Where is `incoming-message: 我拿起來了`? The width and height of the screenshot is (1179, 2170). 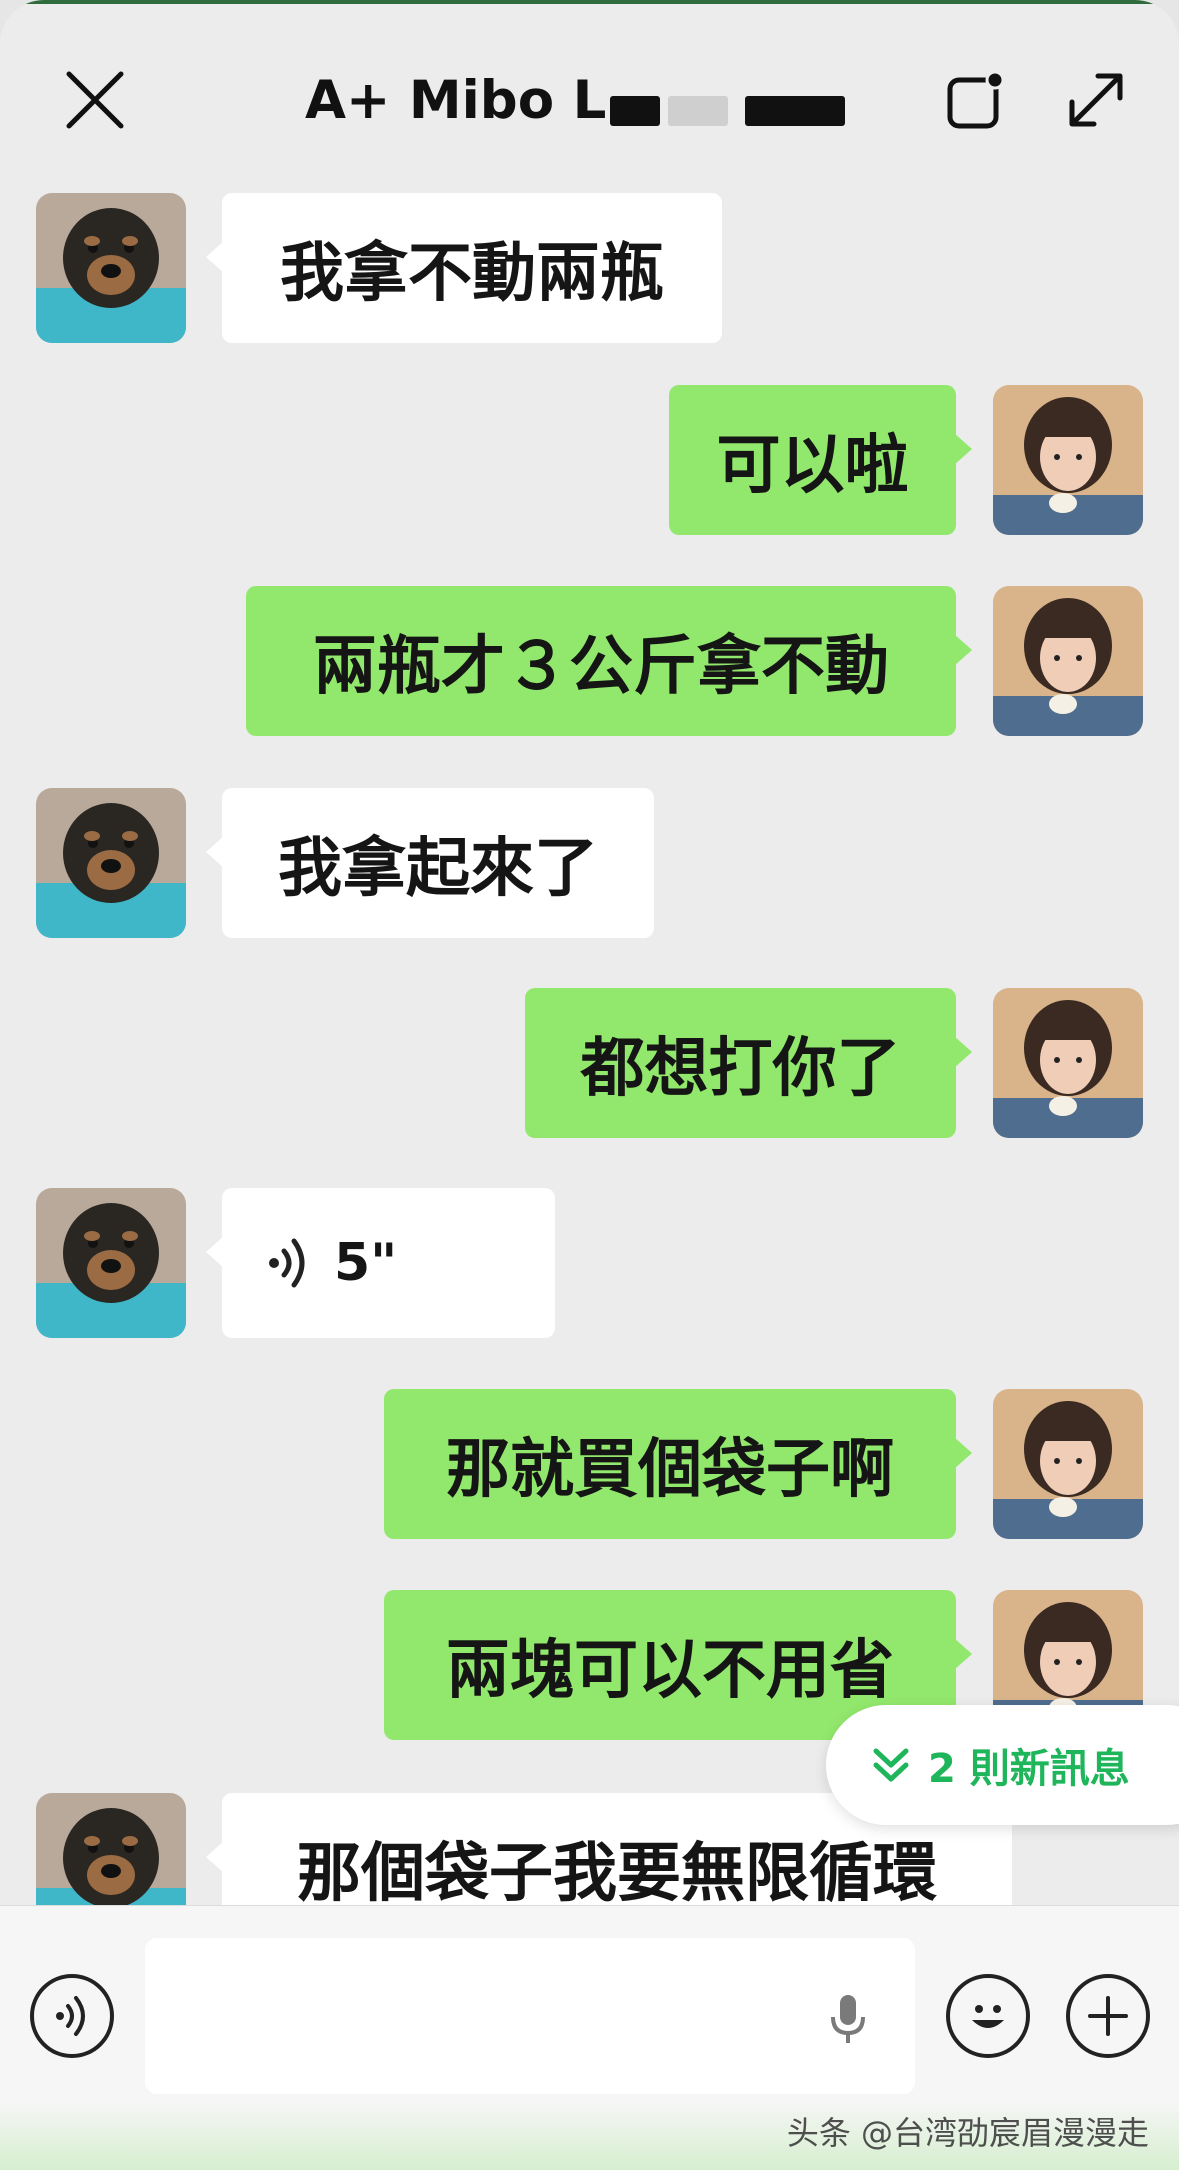
incoming-message: 我拿起來了 is located at coordinates (430, 863).